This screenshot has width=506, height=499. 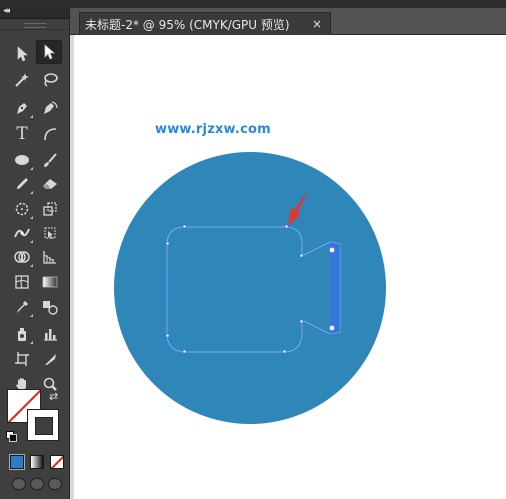 What do you see at coordinates (213, 129) in the screenshot?
I see `watermark-text: www.rjzxw.com` at bounding box center [213, 129].